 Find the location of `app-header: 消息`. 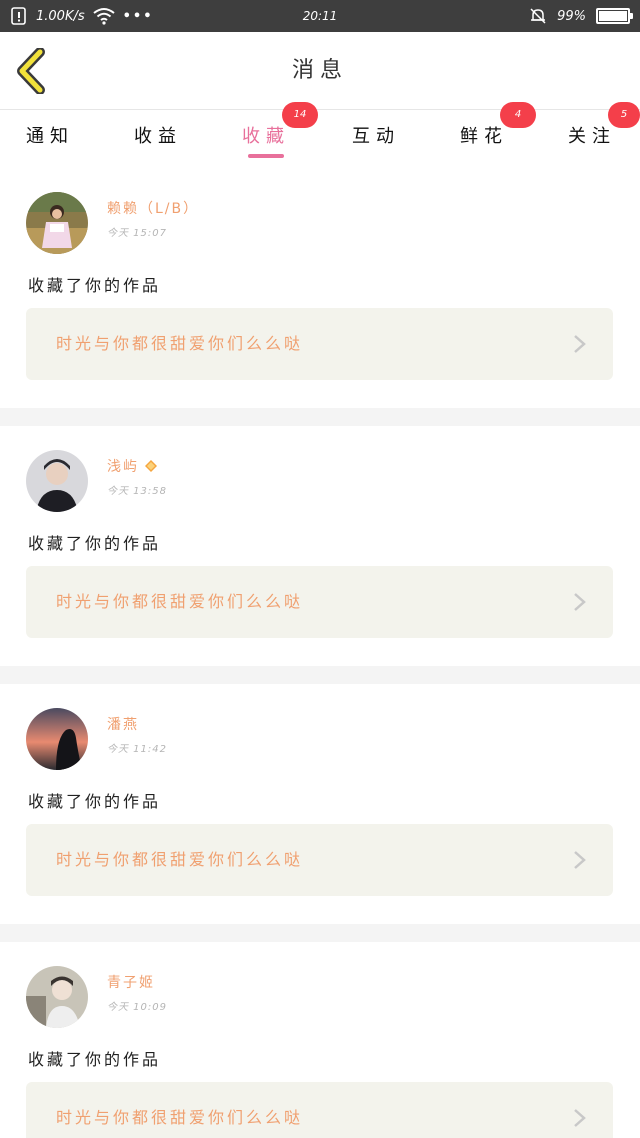

app-header: 消息 is located at coordinates (320, 71).